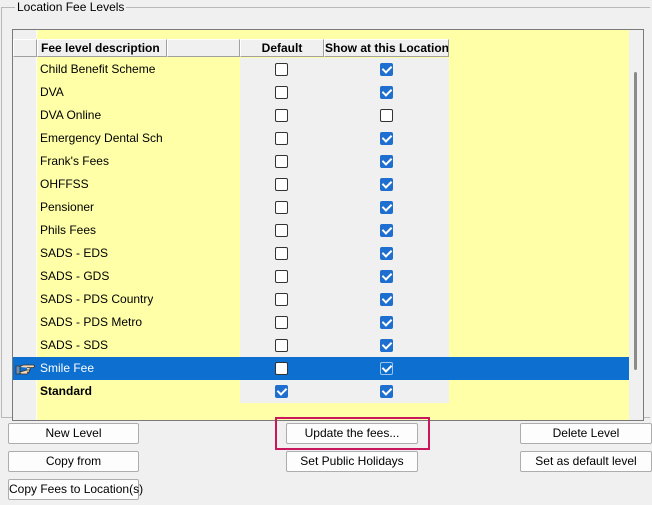 This screenshot has height=505, width=652. What do you see at coordinates (586, 461) in the screenshot?
I see `set-default-level-button: Set as default level` at bounding box center [586, 461].